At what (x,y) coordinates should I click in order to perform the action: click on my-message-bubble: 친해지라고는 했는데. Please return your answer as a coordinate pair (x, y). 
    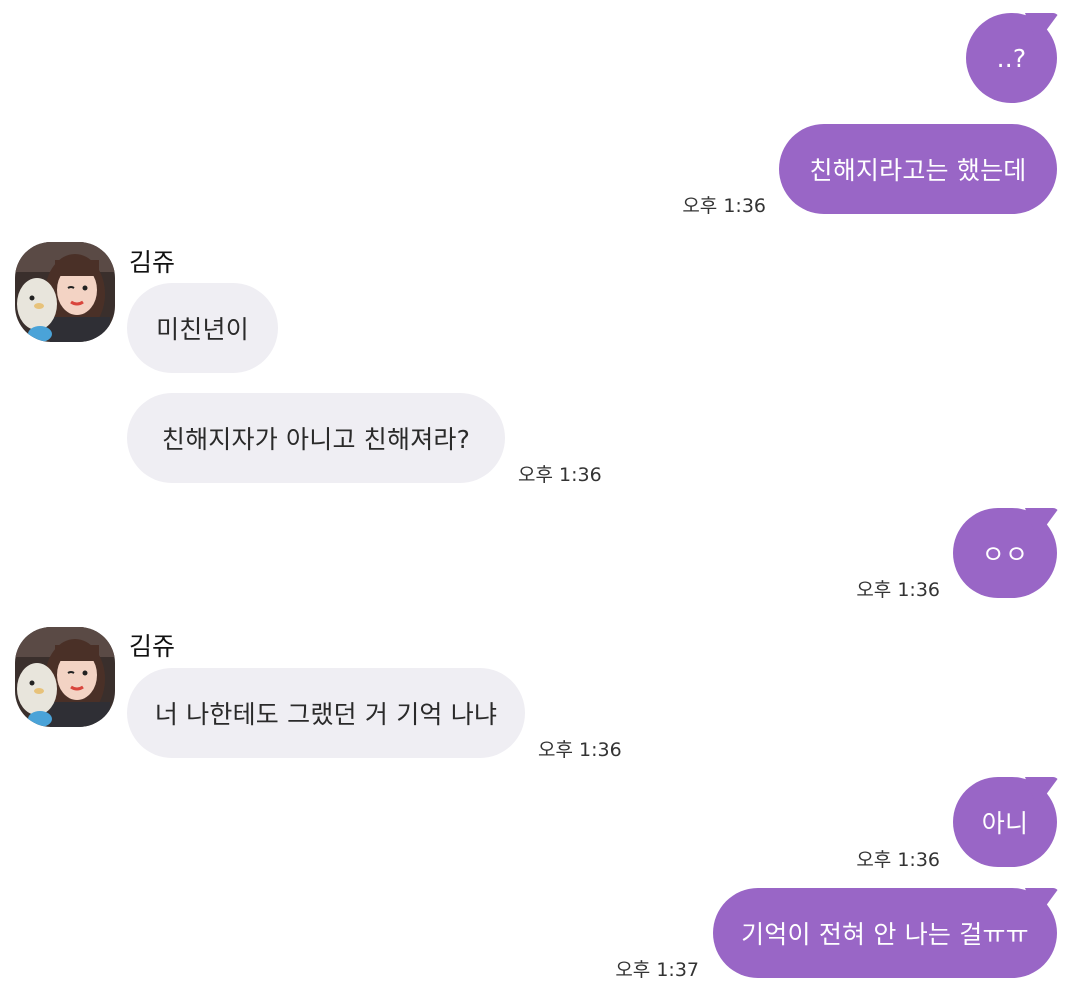
    Looking at the image, I should click on (918, 169).